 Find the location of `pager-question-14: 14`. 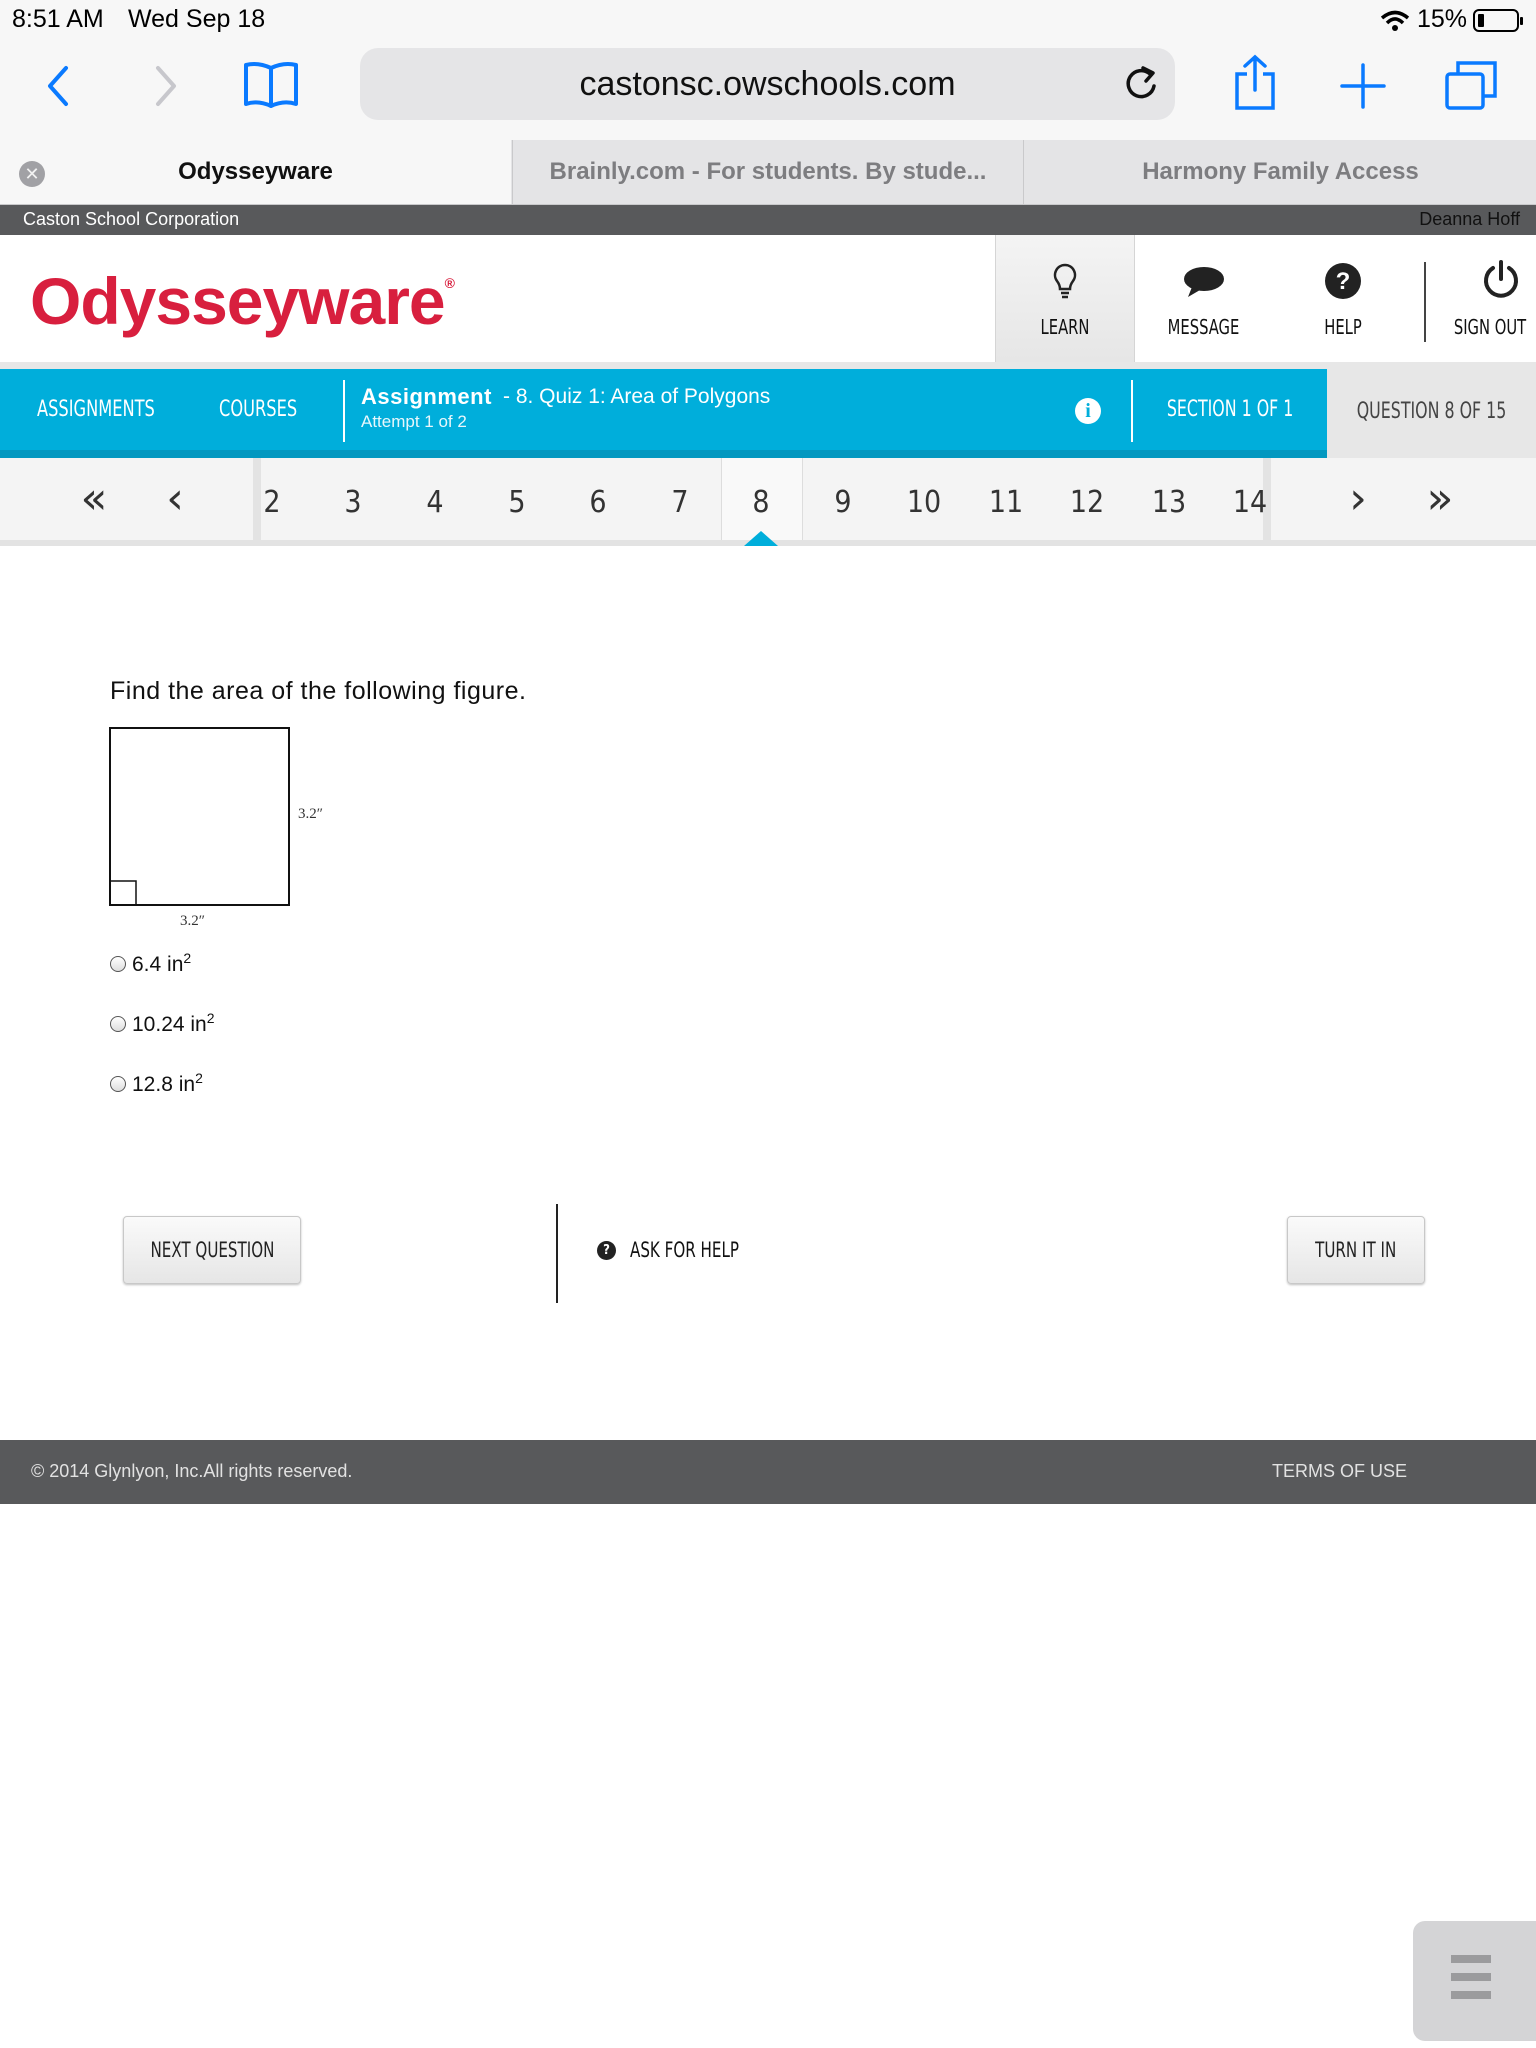

pager-question-14: 14 is located at coordinates (1250, 499).